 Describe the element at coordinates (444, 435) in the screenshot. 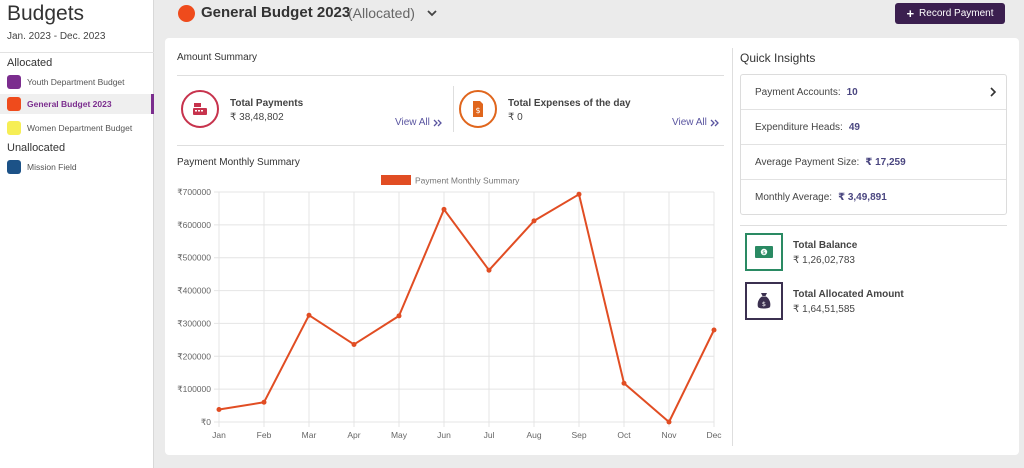

I see `x-tick-label: Jun` at that location.